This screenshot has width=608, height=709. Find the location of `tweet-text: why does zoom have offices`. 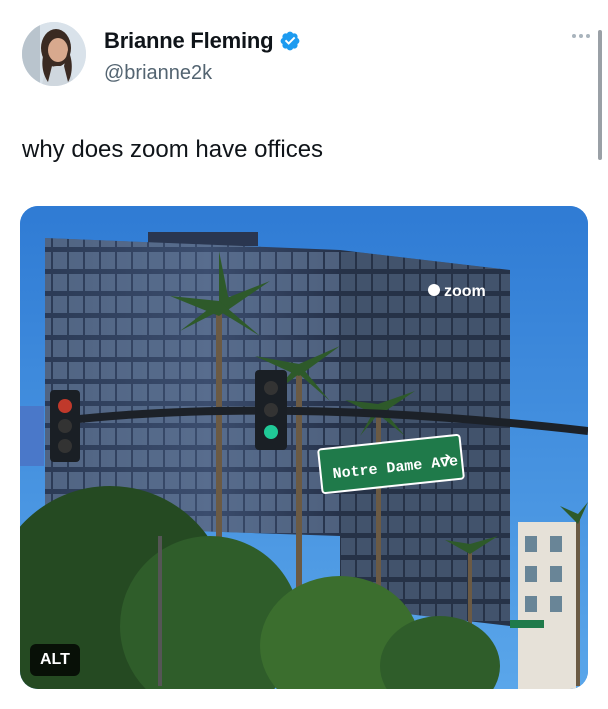

tweet-text: why does zoom have offices is located at coordinates (173, 149).